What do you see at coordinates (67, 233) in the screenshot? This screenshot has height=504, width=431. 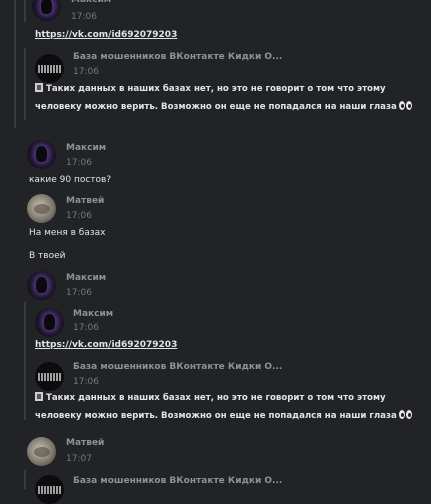 I see `message-text: На меня в базах` at bounding box center [67, 233].